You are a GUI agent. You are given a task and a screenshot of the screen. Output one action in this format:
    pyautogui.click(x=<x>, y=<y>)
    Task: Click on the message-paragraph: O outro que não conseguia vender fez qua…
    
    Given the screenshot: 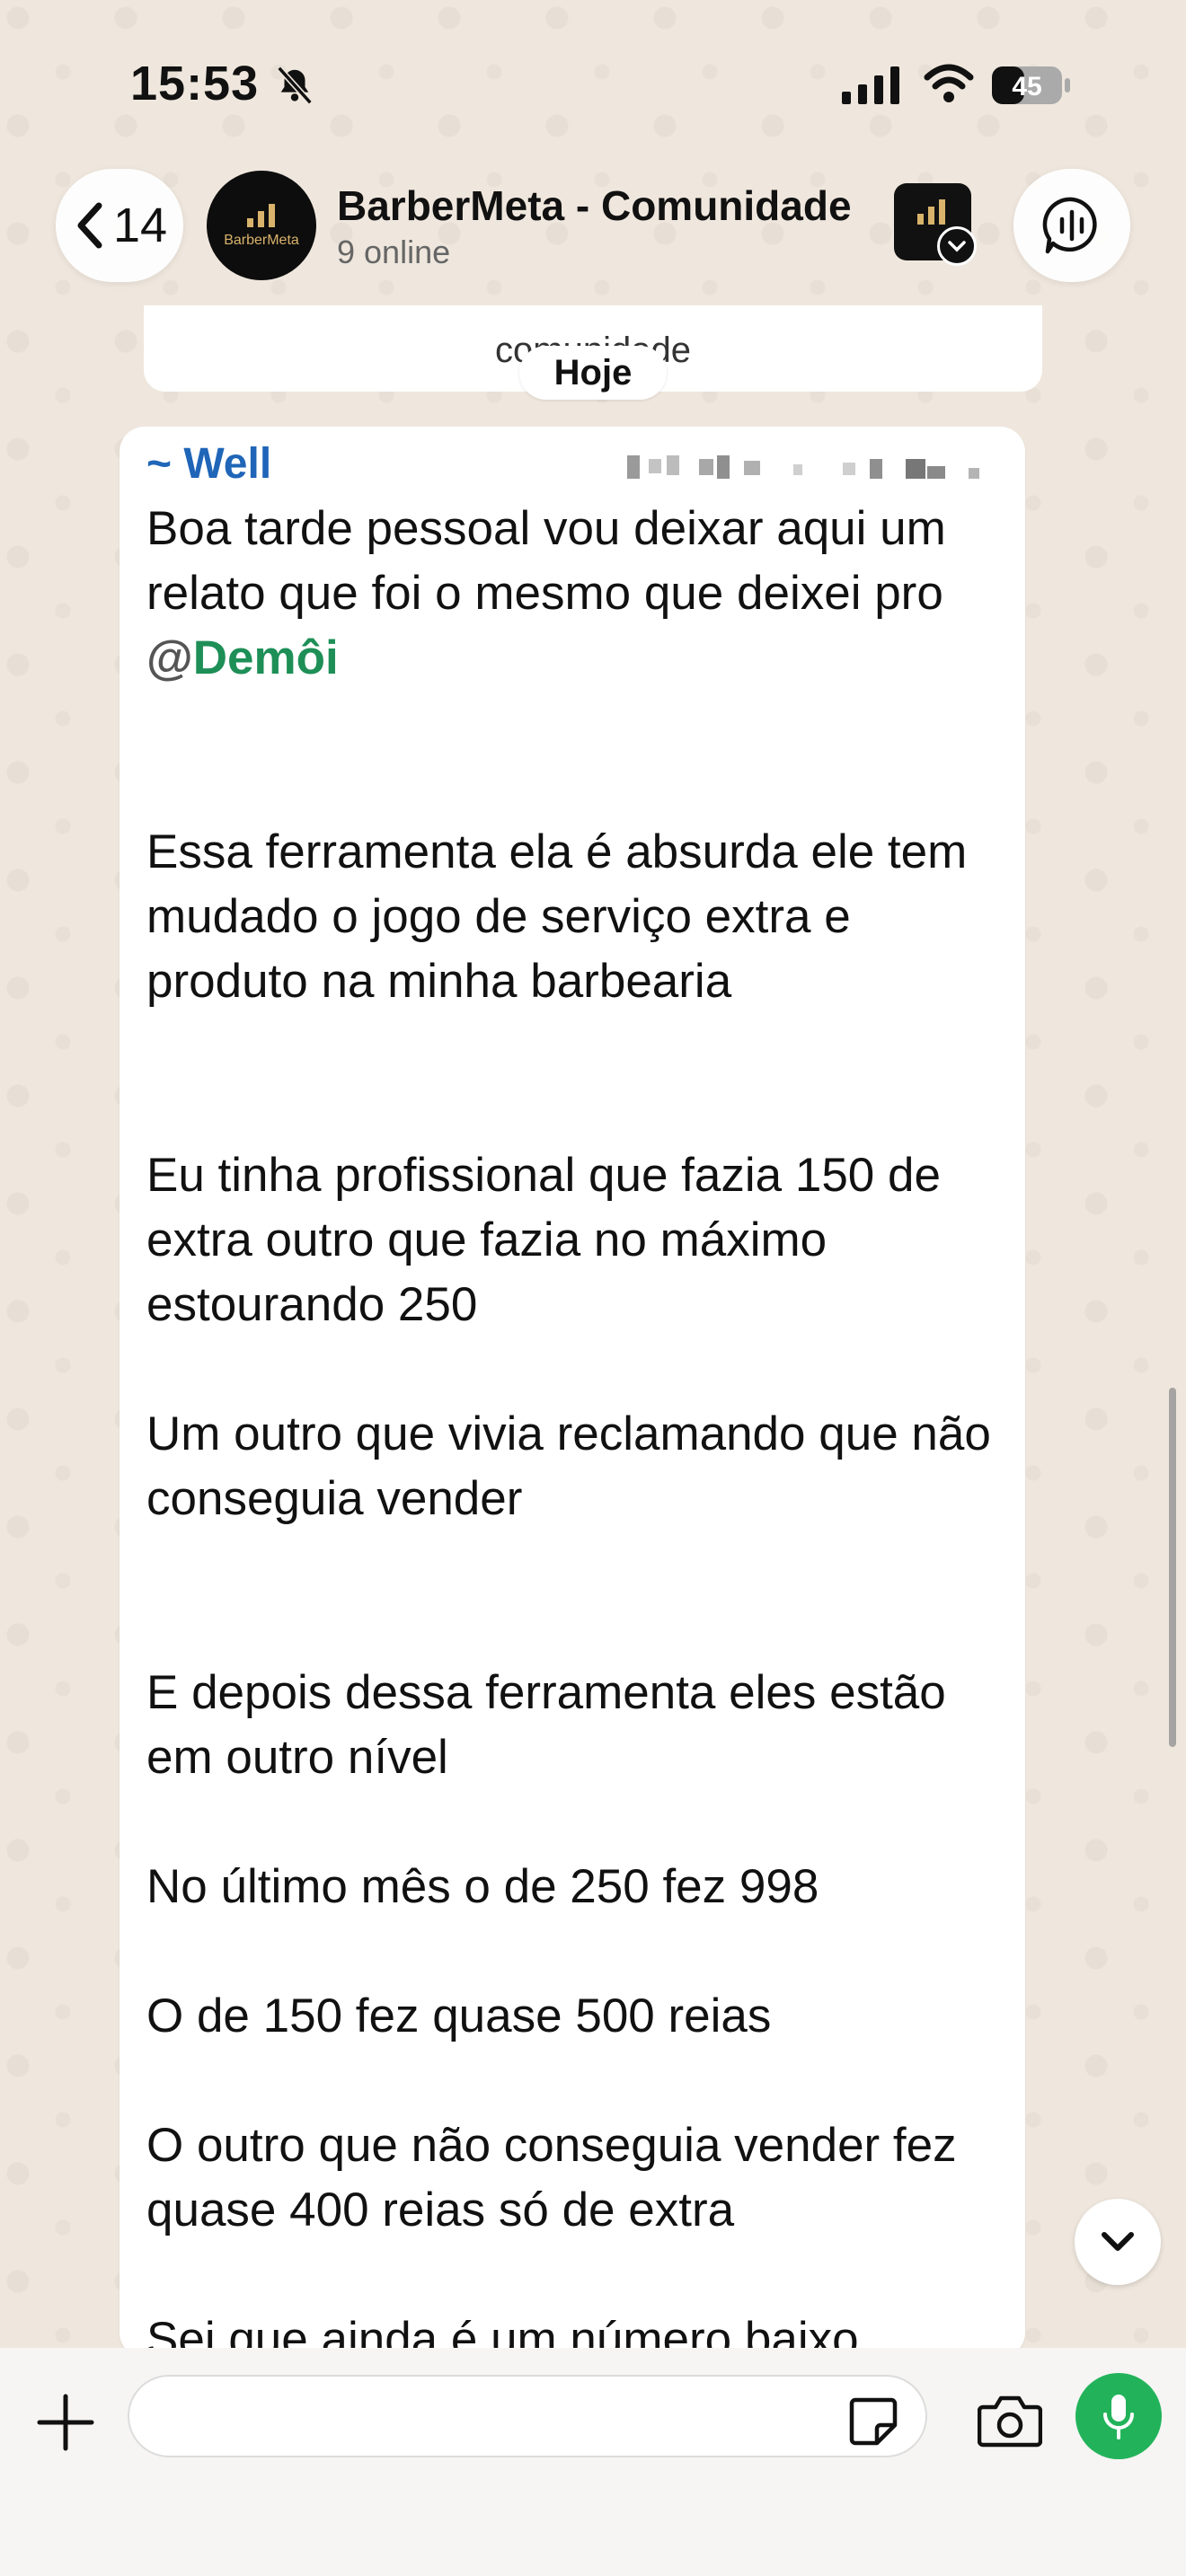 What is the action you would take?
    pyautogui.click(x=551, y=2177)
    